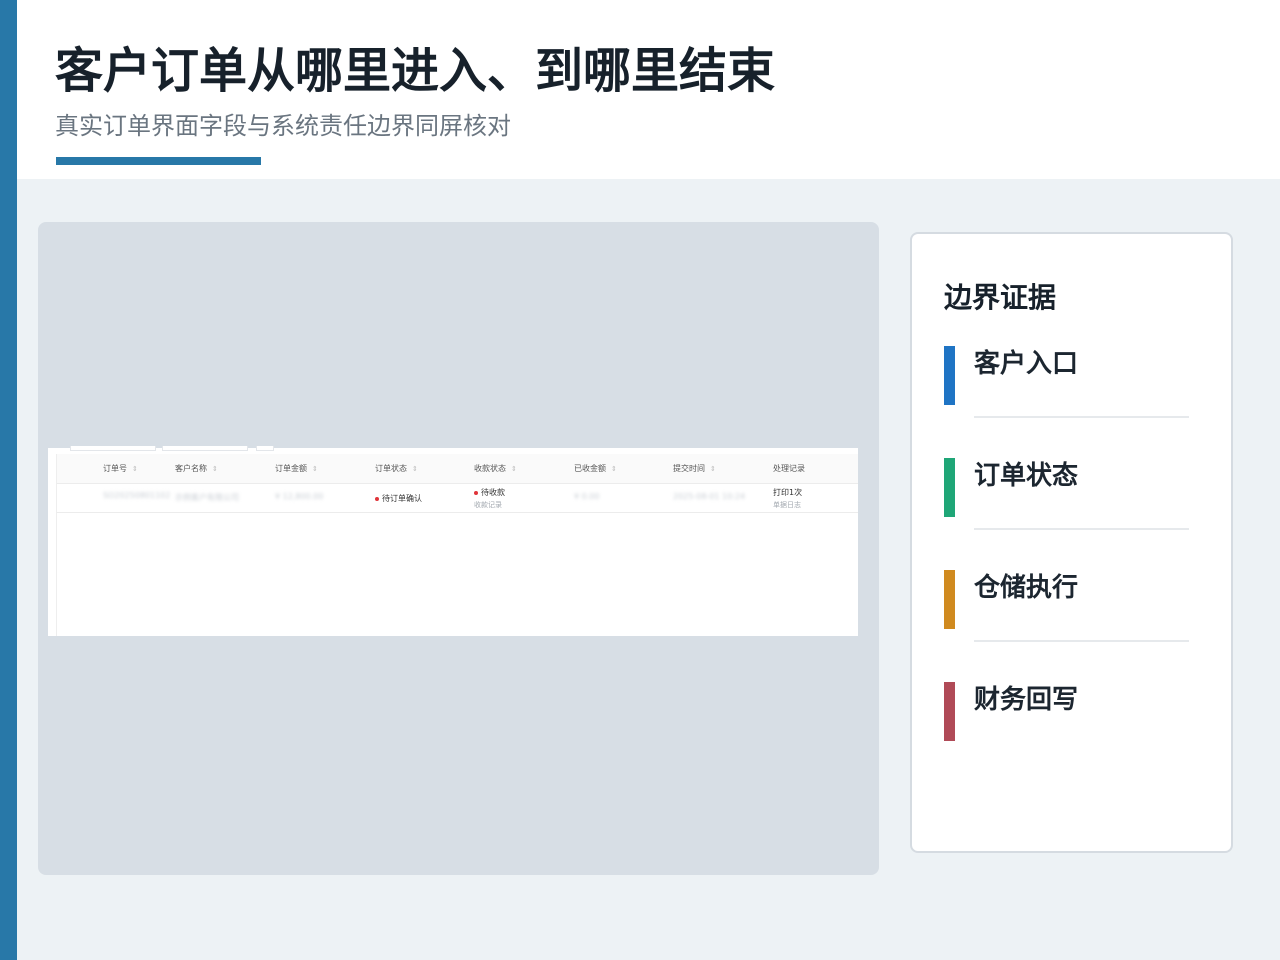 Image resolution: width=1280 pixels, height=960 pixels. Describe the element at coordinates (1026, 700) in the screenshot. I see `evidence-item-label: 财务回写` at that location.